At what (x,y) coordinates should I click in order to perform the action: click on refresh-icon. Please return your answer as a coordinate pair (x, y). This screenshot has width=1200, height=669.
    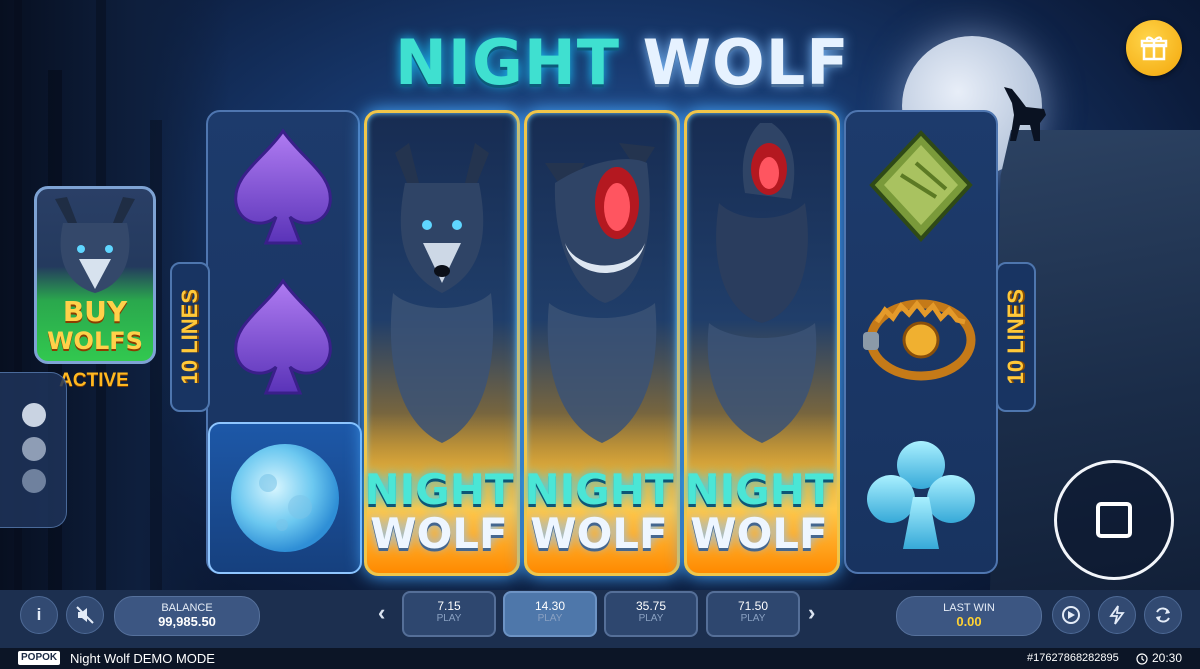
    Looking at the image, I should click on (1163, 615).